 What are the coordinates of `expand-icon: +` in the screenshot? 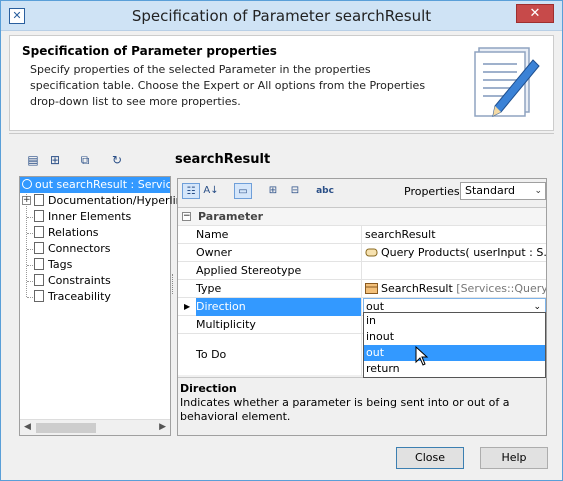 It's located at (26, 200).